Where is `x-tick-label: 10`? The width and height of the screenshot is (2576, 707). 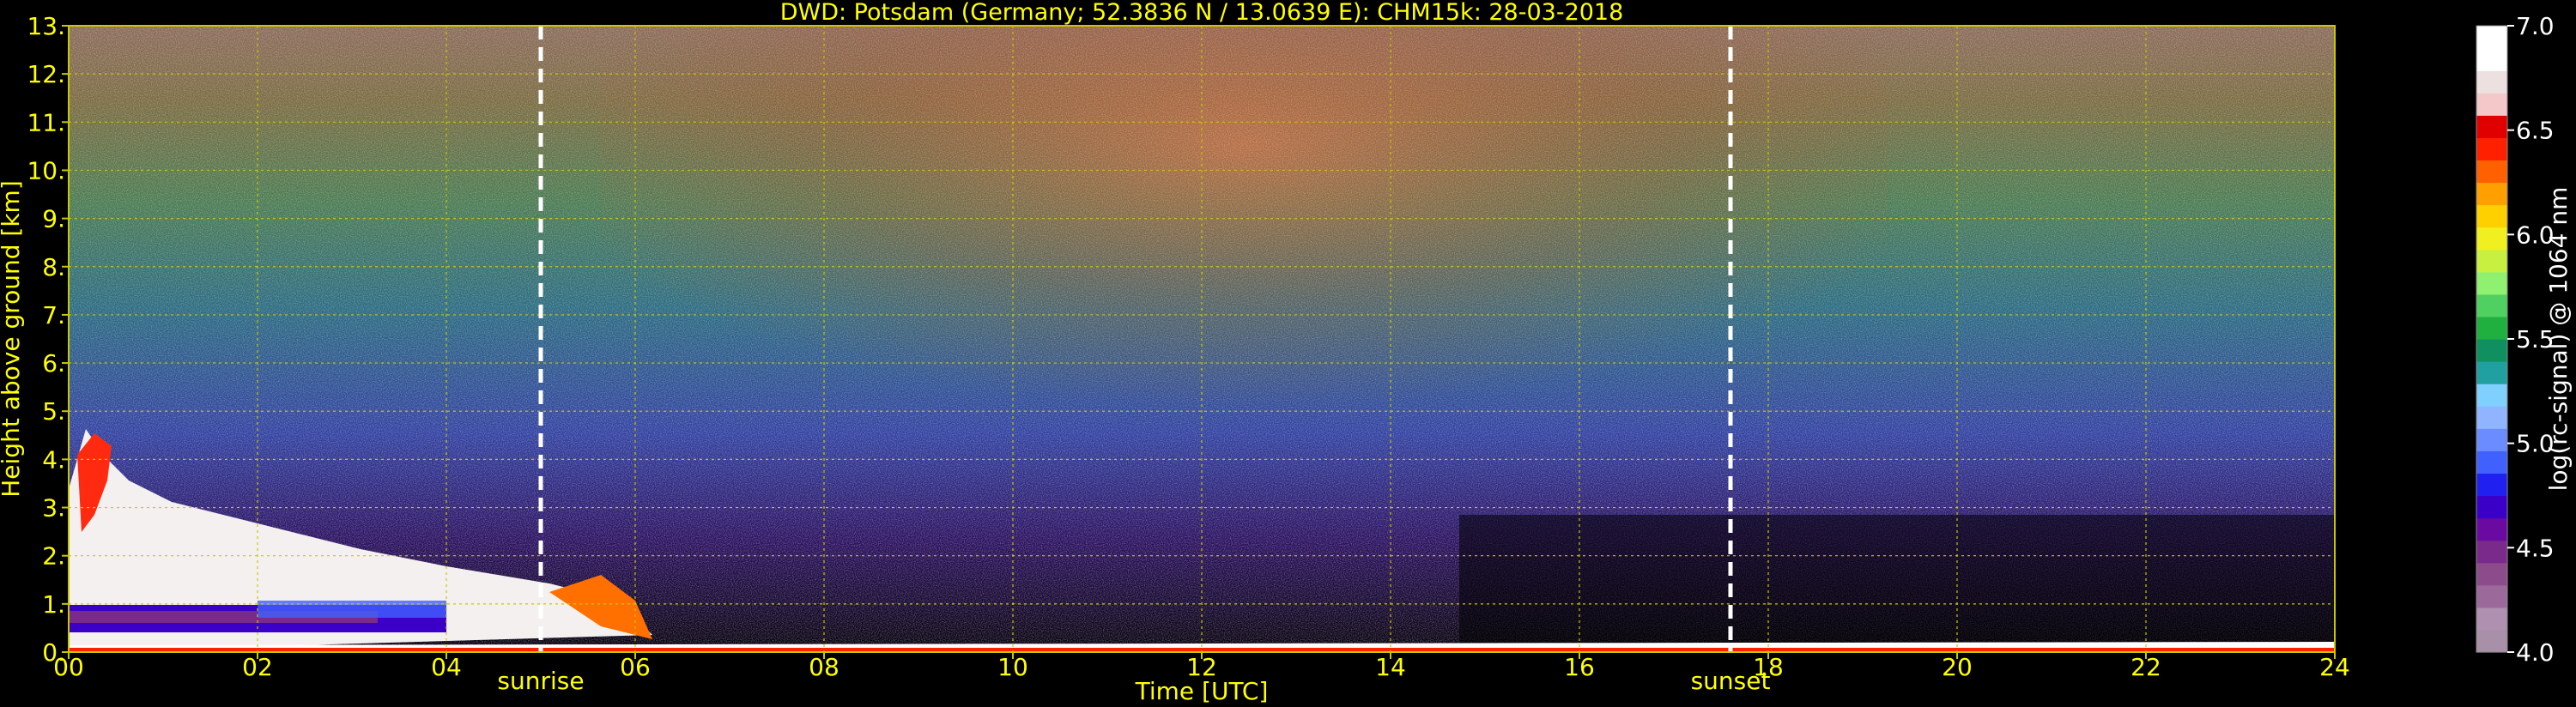 x-tick-label: 10 is located at coordinates (1012, 667).